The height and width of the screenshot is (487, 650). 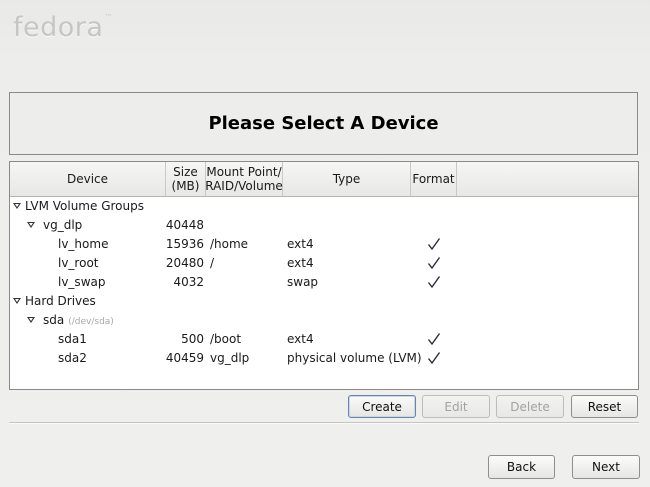 I want to click on device-name: lv_swap, so click(x=81, y=282).